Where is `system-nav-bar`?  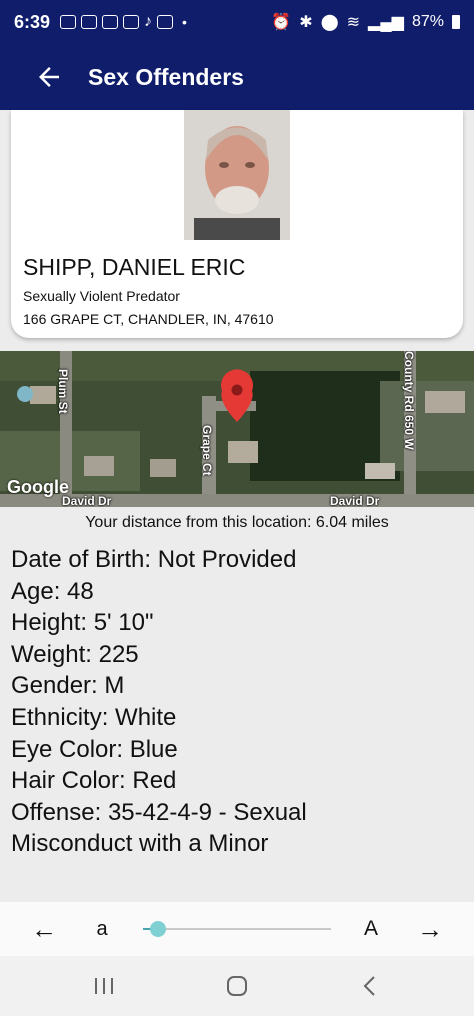
system-nav-bar is located at coordinates (237, 986).